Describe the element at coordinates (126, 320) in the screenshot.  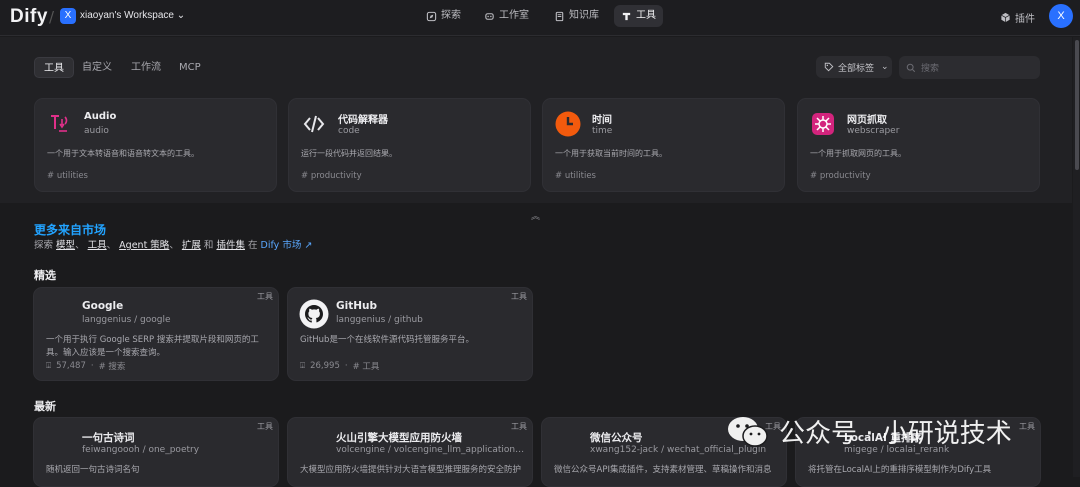
I see `plugin-org: langgenius / google` at that location.